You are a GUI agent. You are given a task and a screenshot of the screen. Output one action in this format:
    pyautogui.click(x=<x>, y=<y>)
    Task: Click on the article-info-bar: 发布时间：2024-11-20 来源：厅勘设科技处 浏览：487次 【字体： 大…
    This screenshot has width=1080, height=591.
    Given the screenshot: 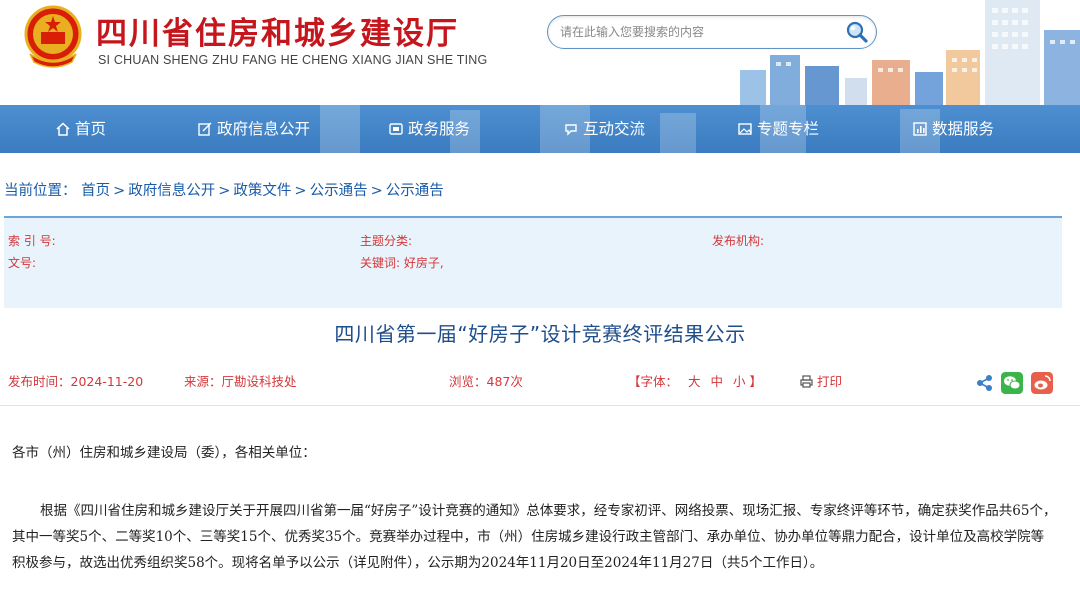 What is the action you would take?
    pyautogui.click(x=540, y=381)
    